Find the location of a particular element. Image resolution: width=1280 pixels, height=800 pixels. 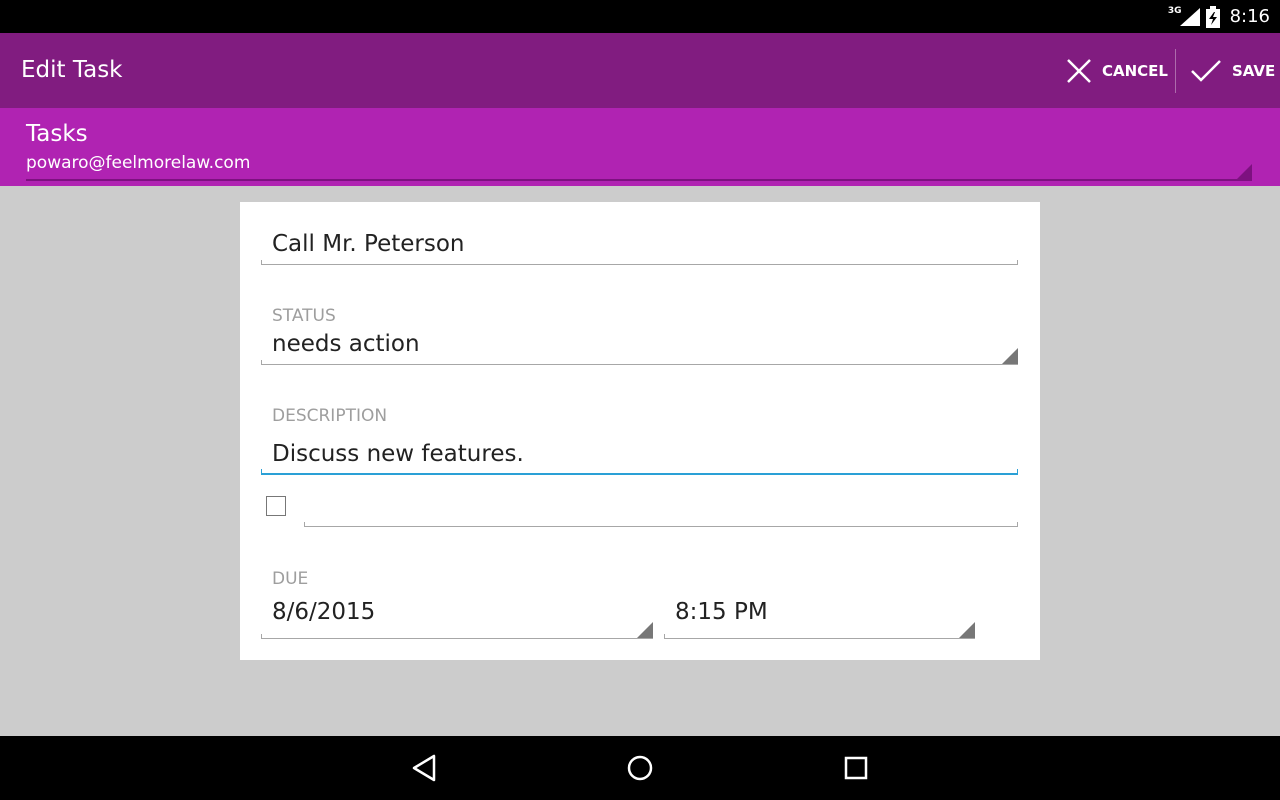

close-icon is located at coordinates (1079, 70).